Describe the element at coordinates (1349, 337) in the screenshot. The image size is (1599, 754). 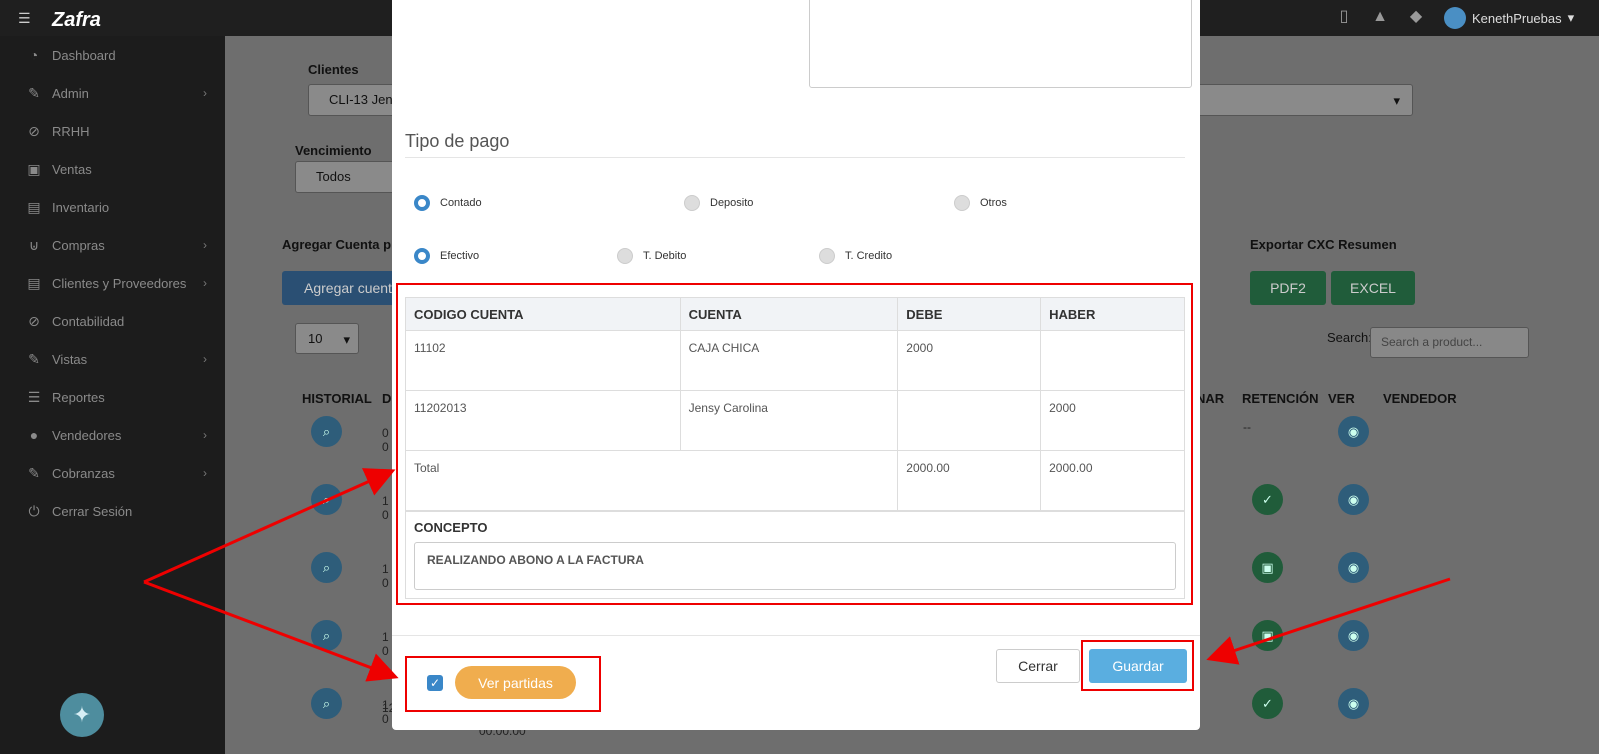
I see `search-label: Search:` at that location.